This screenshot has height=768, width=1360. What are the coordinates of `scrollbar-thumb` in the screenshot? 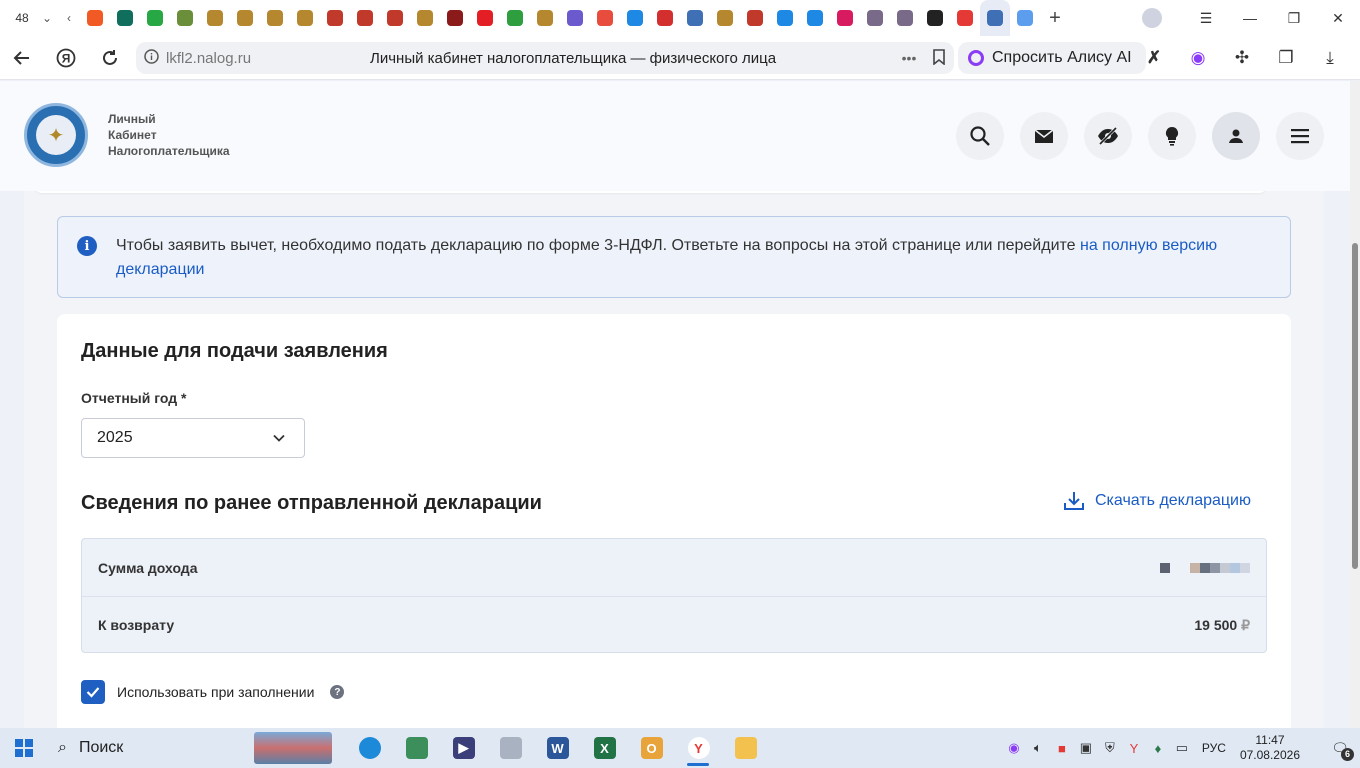 It's located at (1355, 406).